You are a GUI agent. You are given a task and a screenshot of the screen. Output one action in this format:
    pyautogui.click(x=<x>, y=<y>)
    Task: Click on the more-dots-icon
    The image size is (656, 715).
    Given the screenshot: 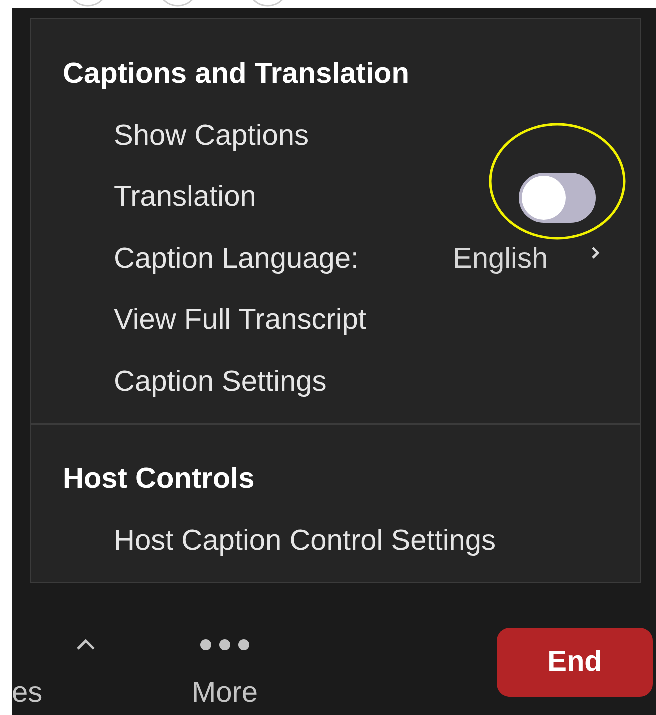 What is the action you would take?
    pyautogui.click(x=225, y=645)
    